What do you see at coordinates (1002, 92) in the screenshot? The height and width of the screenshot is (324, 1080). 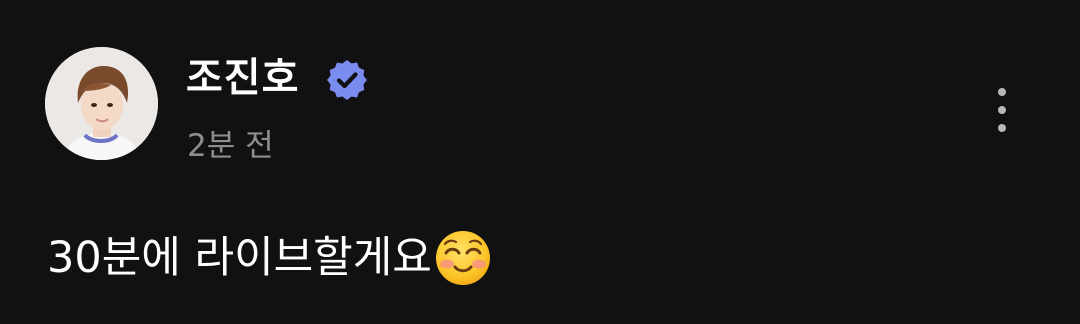 I see `more-vertical-icon` at bounding box center [1002, 92].